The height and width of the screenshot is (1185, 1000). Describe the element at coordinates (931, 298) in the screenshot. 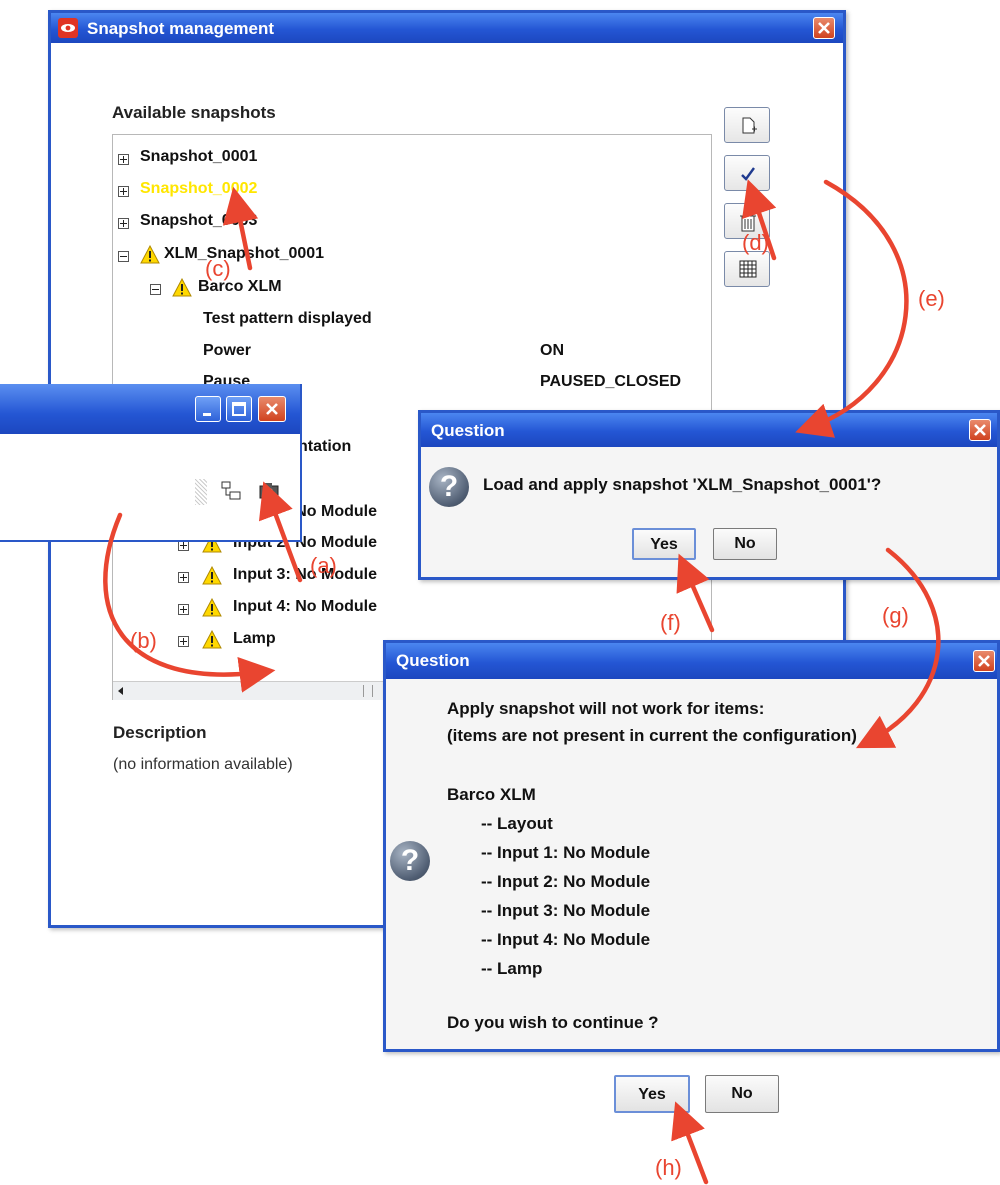

I see `annotation-label-e: (e)` at that location.